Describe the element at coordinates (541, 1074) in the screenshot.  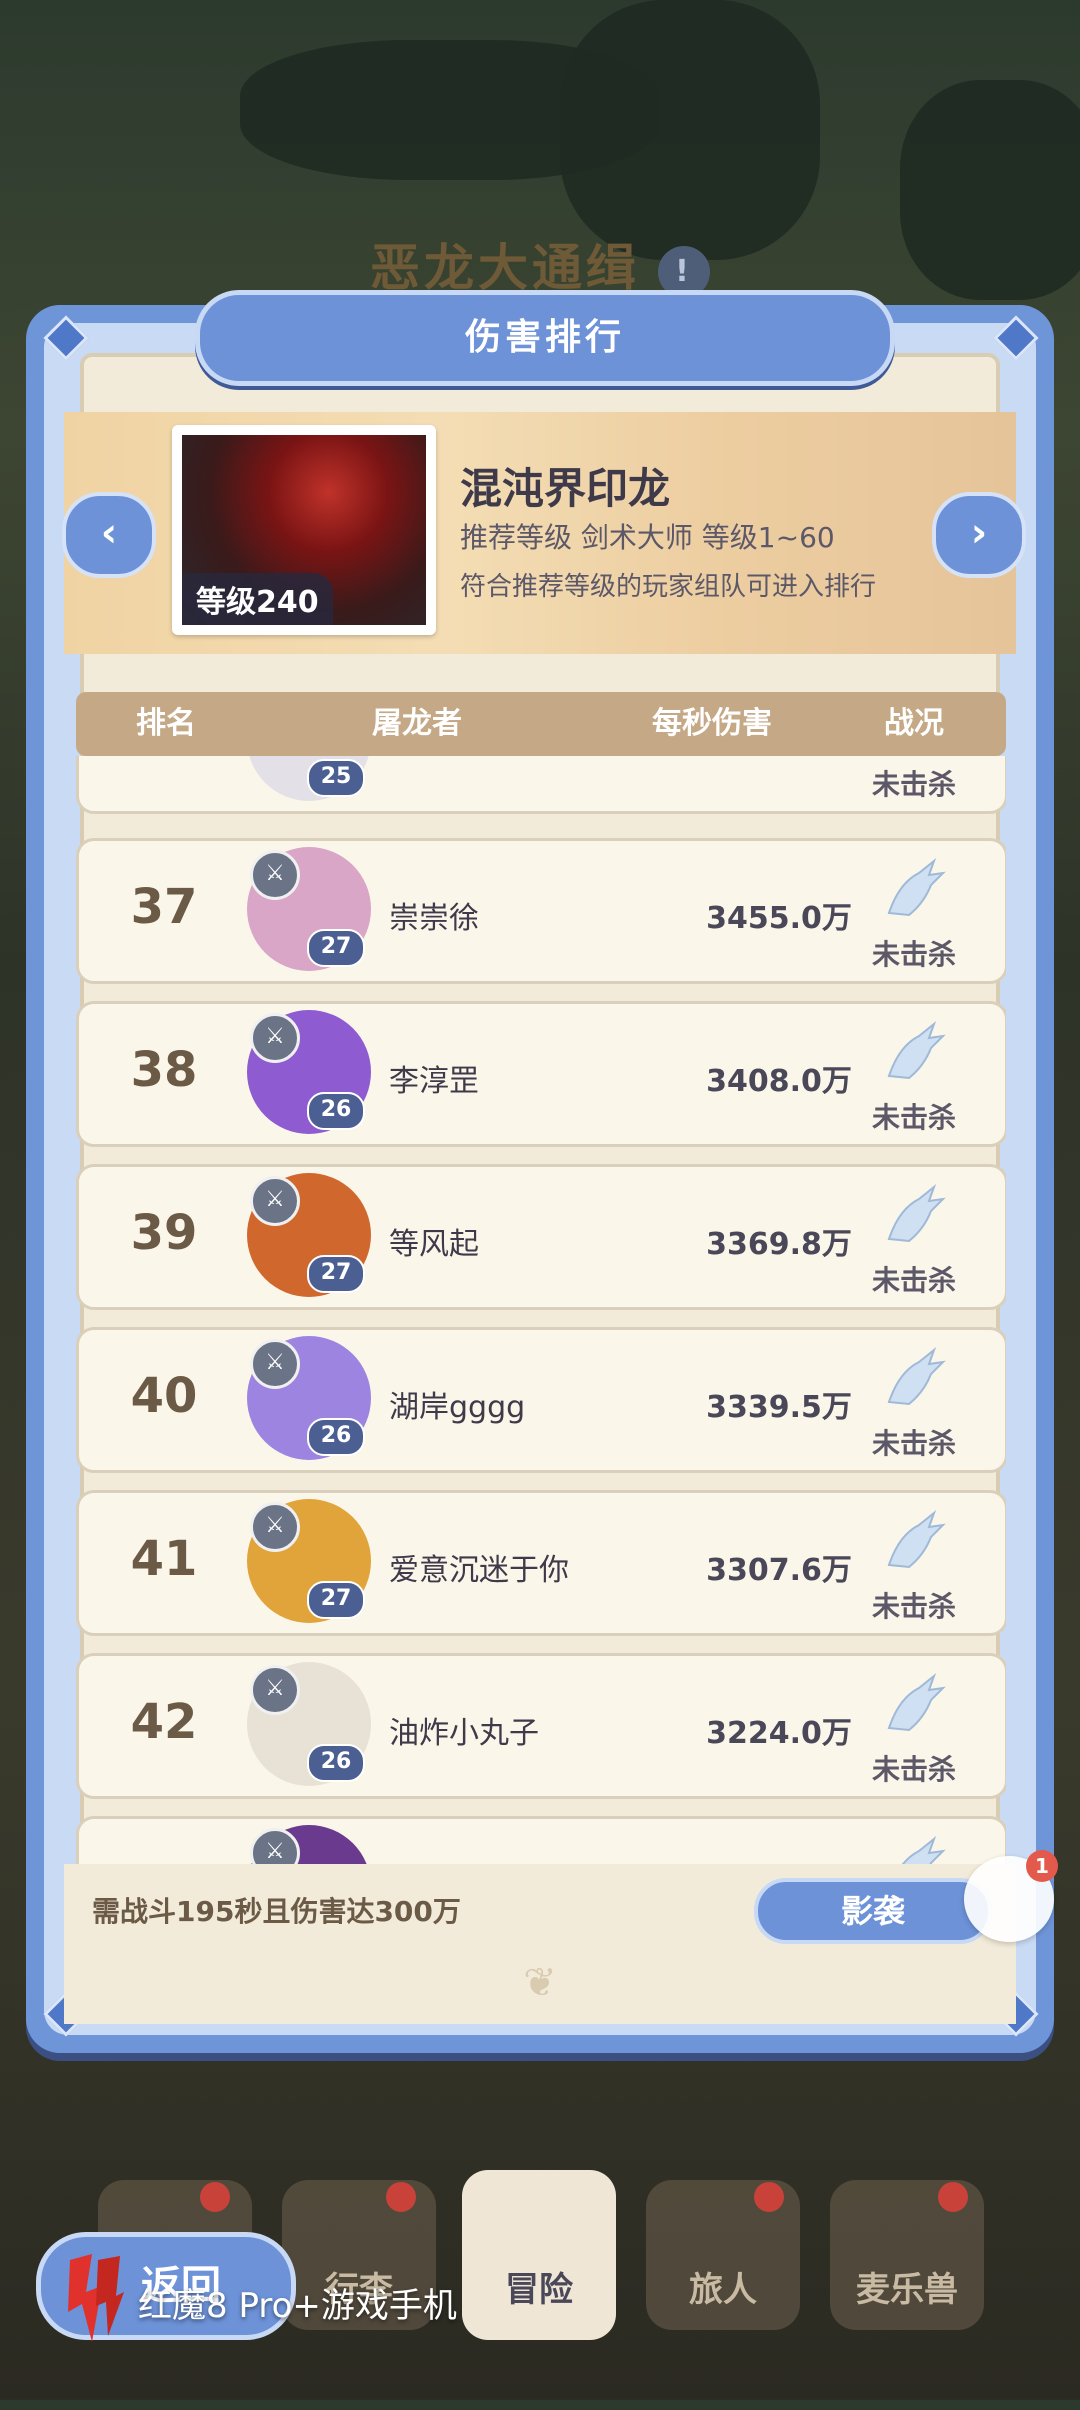
I see `table-row: 38 ⚔ 26 李淳罡 3408.0万 未击杀` at that location.